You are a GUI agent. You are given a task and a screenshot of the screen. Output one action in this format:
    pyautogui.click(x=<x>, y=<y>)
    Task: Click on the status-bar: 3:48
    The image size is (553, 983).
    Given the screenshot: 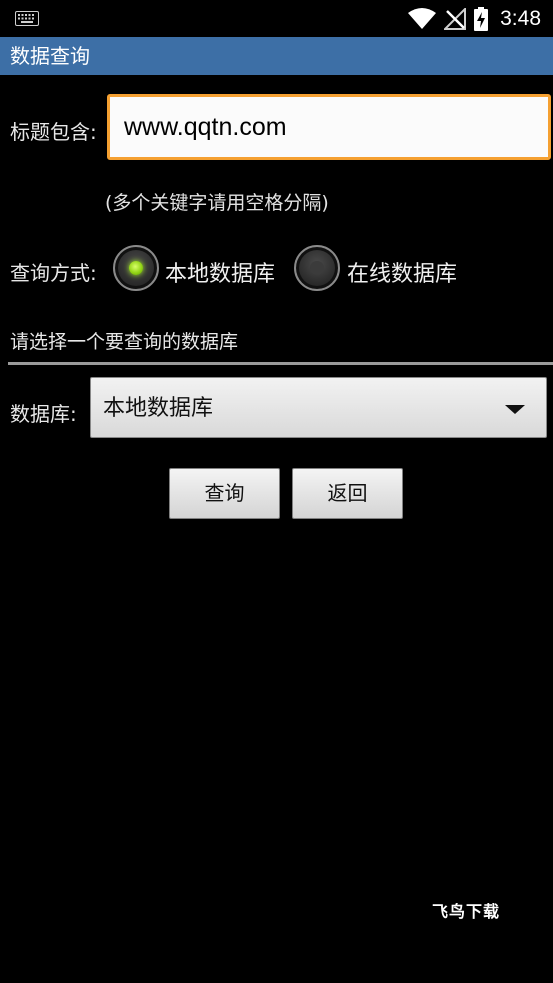 What is the action you would take?
    pyautogui.click(x=276, y=18)
    